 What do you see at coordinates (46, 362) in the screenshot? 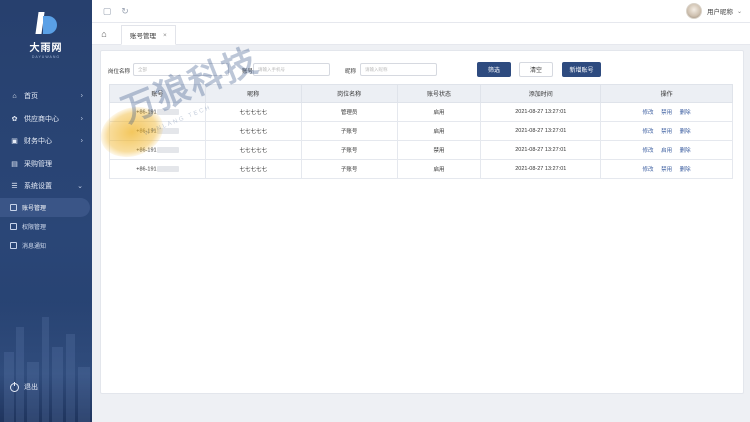
I see `sidebar-background-image` at bounding box center [46, 362].